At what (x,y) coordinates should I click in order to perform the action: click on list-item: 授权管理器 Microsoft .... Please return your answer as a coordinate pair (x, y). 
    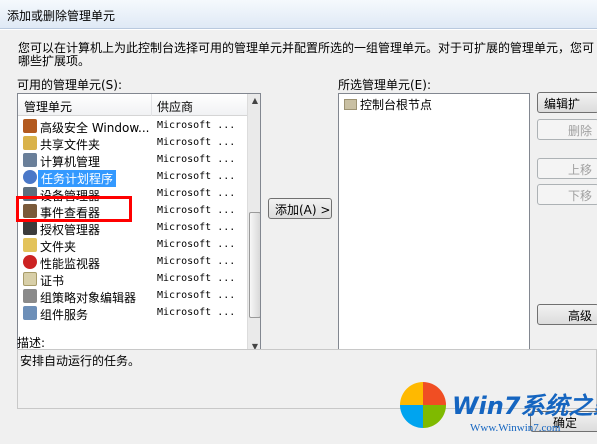
    Looking at the image, I should click on (132, 228).